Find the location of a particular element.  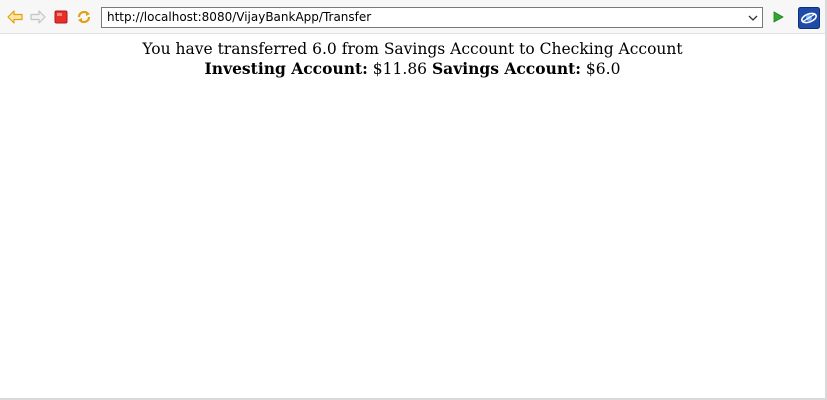

stop-button is located at coordinates (61, 17).